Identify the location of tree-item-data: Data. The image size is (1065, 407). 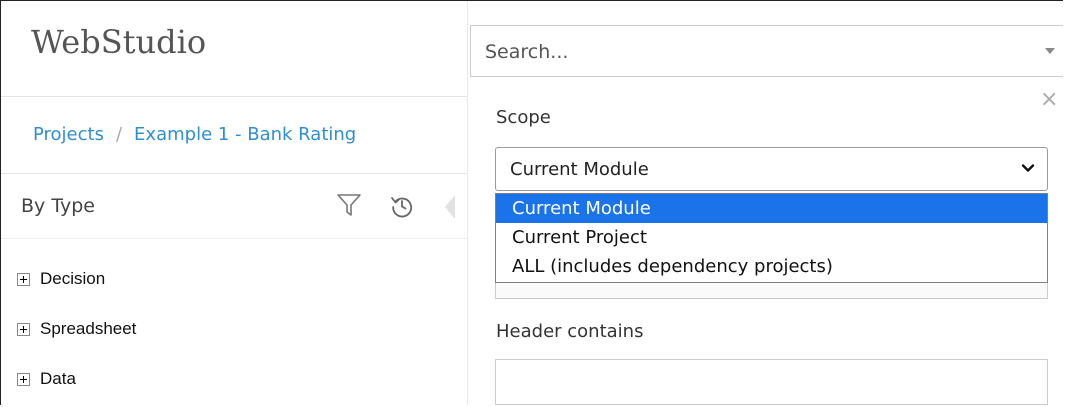
(46, 379).